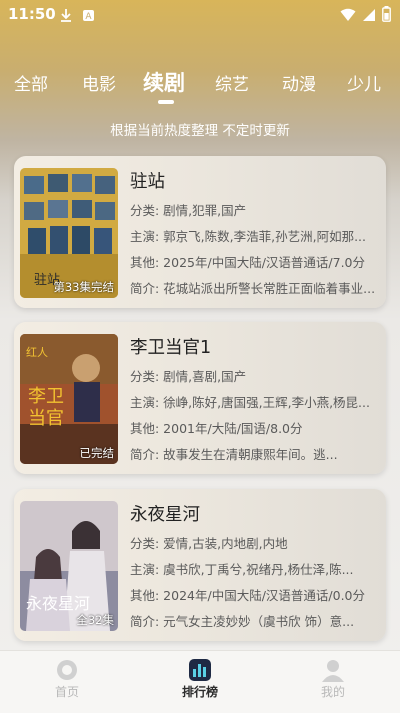 Image resolution: width=400 pixels, height=713 pixels. What do you see at coordinates (248, 262) in the screenshot?
I see `drama-other-info: 其他: 2025年/中国大陆/汉语普通话/7.0分` at bounding box center [248, 262].